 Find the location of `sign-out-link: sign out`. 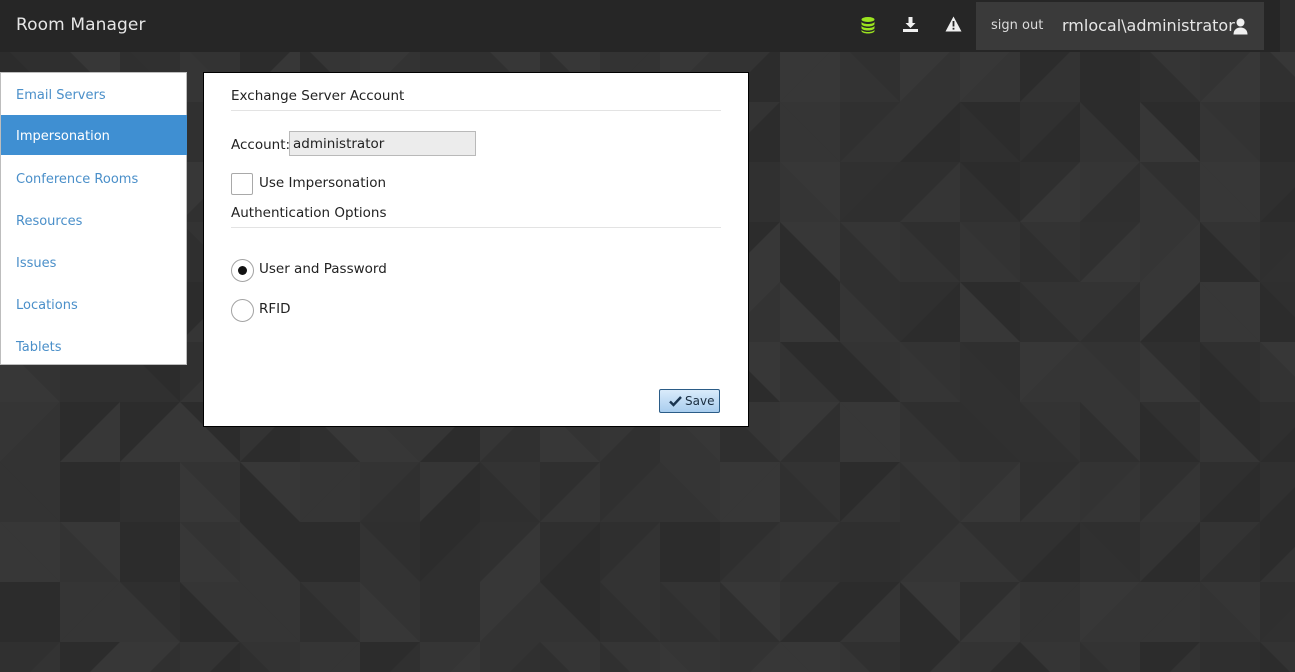

sign-out-link: sign out is located at coordinates (1017, 25).